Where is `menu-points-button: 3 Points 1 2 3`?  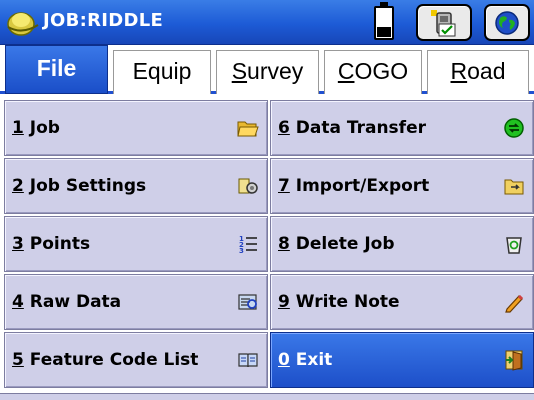 menu-points-button: 3 Points 1 2 3 is located at coordinates (136, 244).